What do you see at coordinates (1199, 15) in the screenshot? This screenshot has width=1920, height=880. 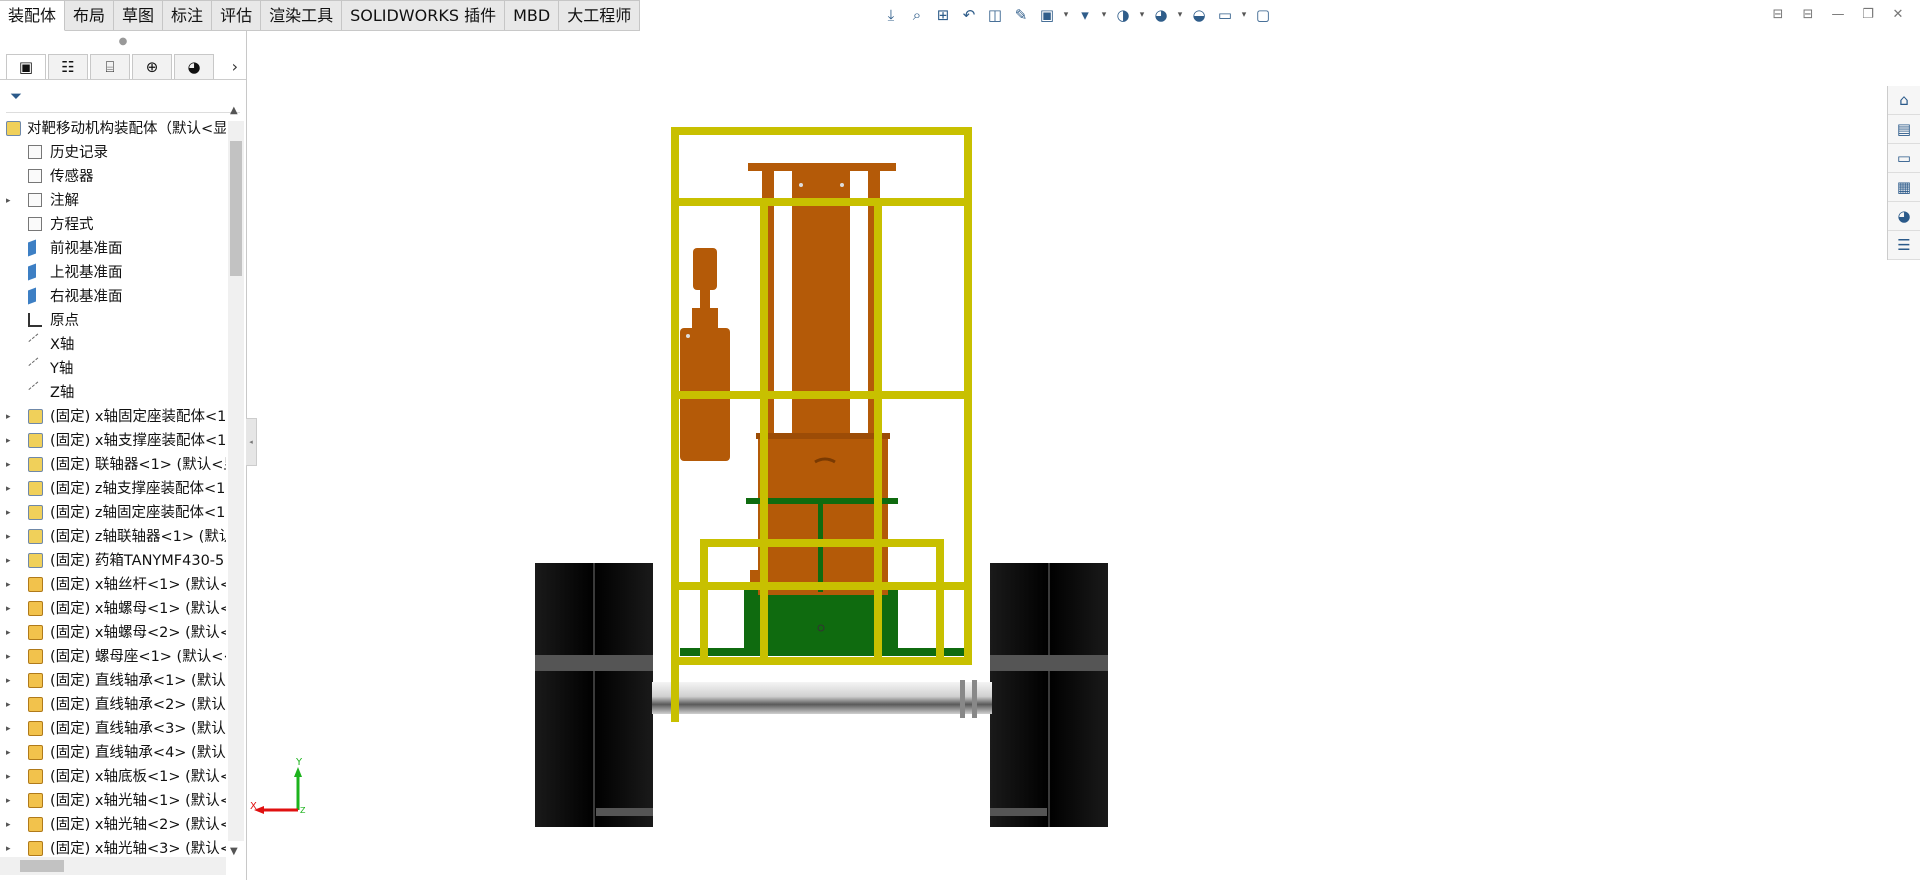 I see `apply-scene-icon: ◒` at bounding box center [1199, 15].